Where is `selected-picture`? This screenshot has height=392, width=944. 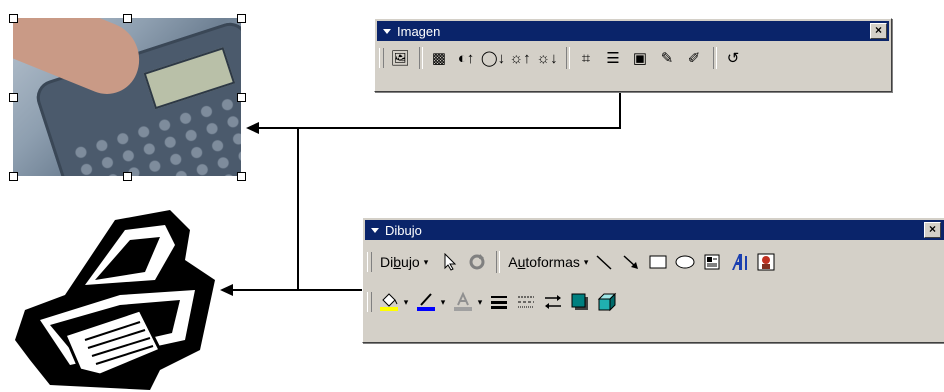 selected-picture is located at coordinates (127, 97).